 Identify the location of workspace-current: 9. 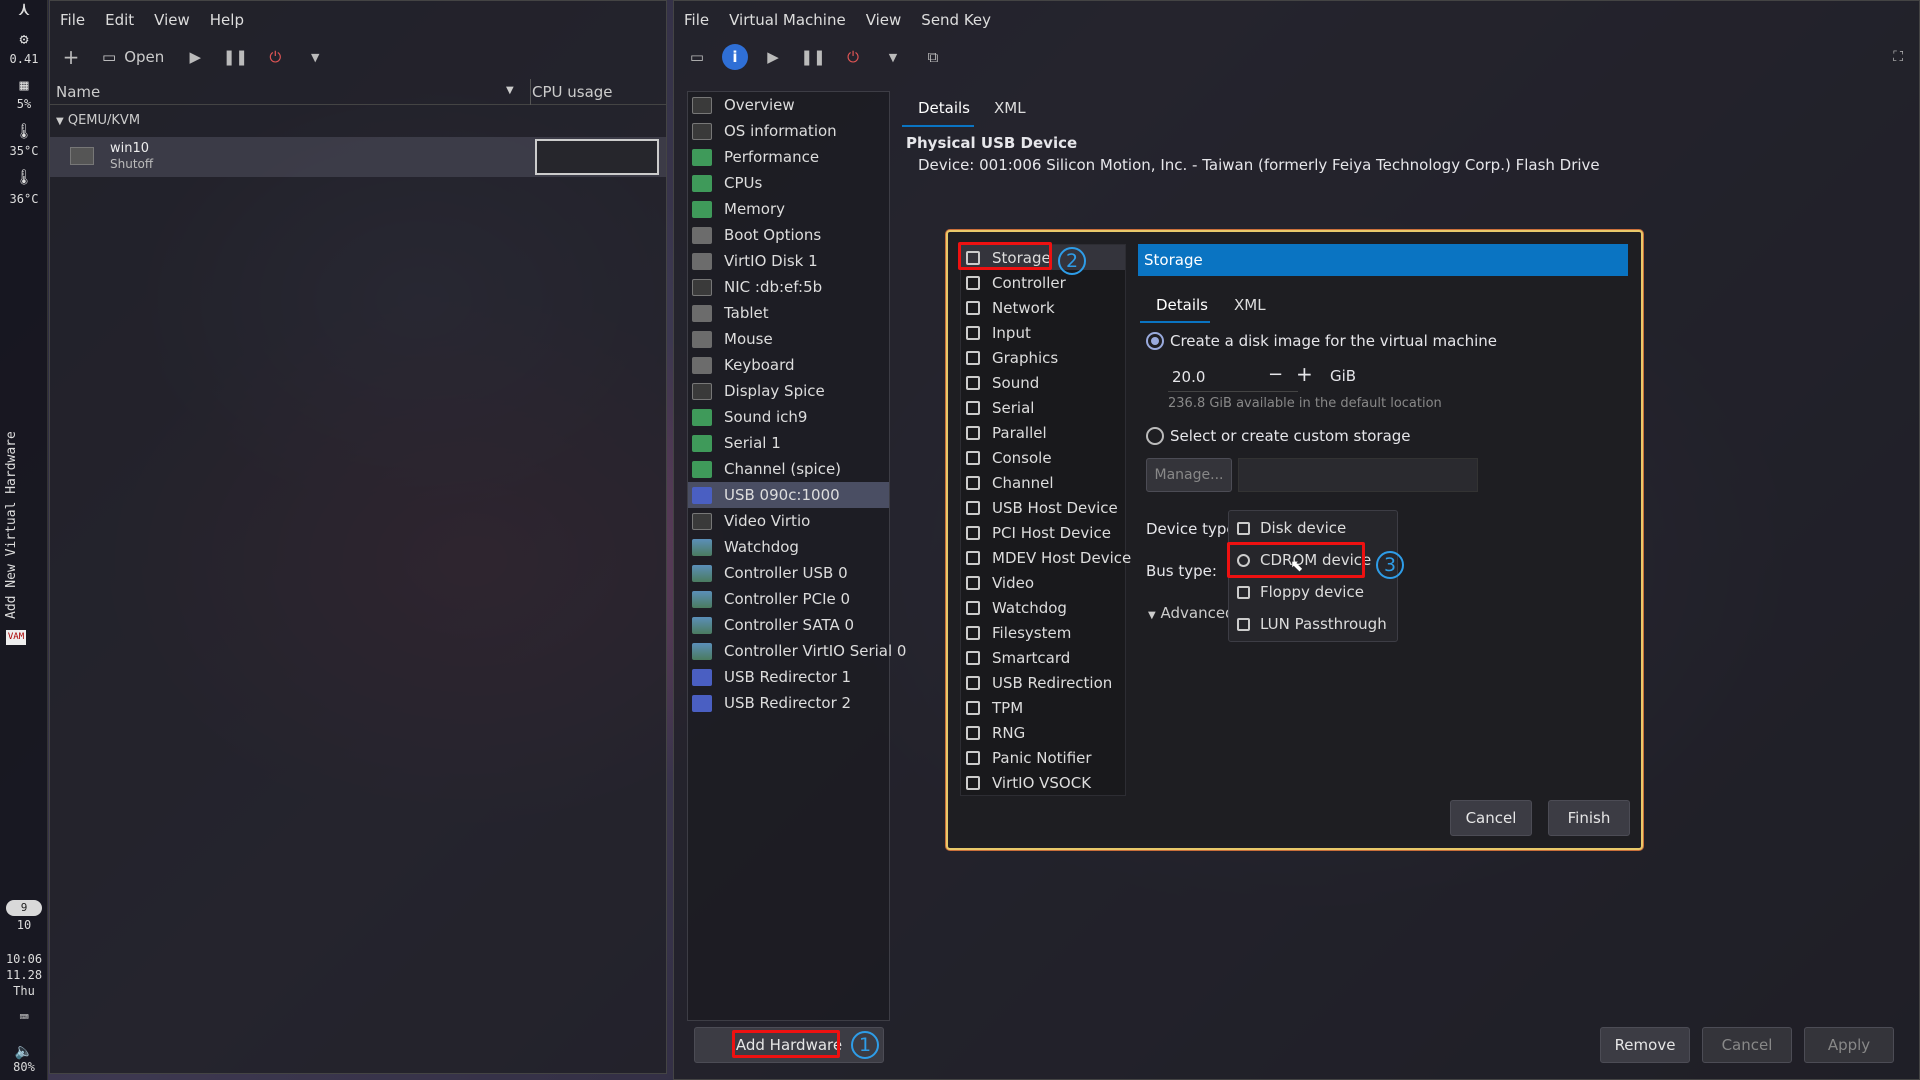
(24, 908).